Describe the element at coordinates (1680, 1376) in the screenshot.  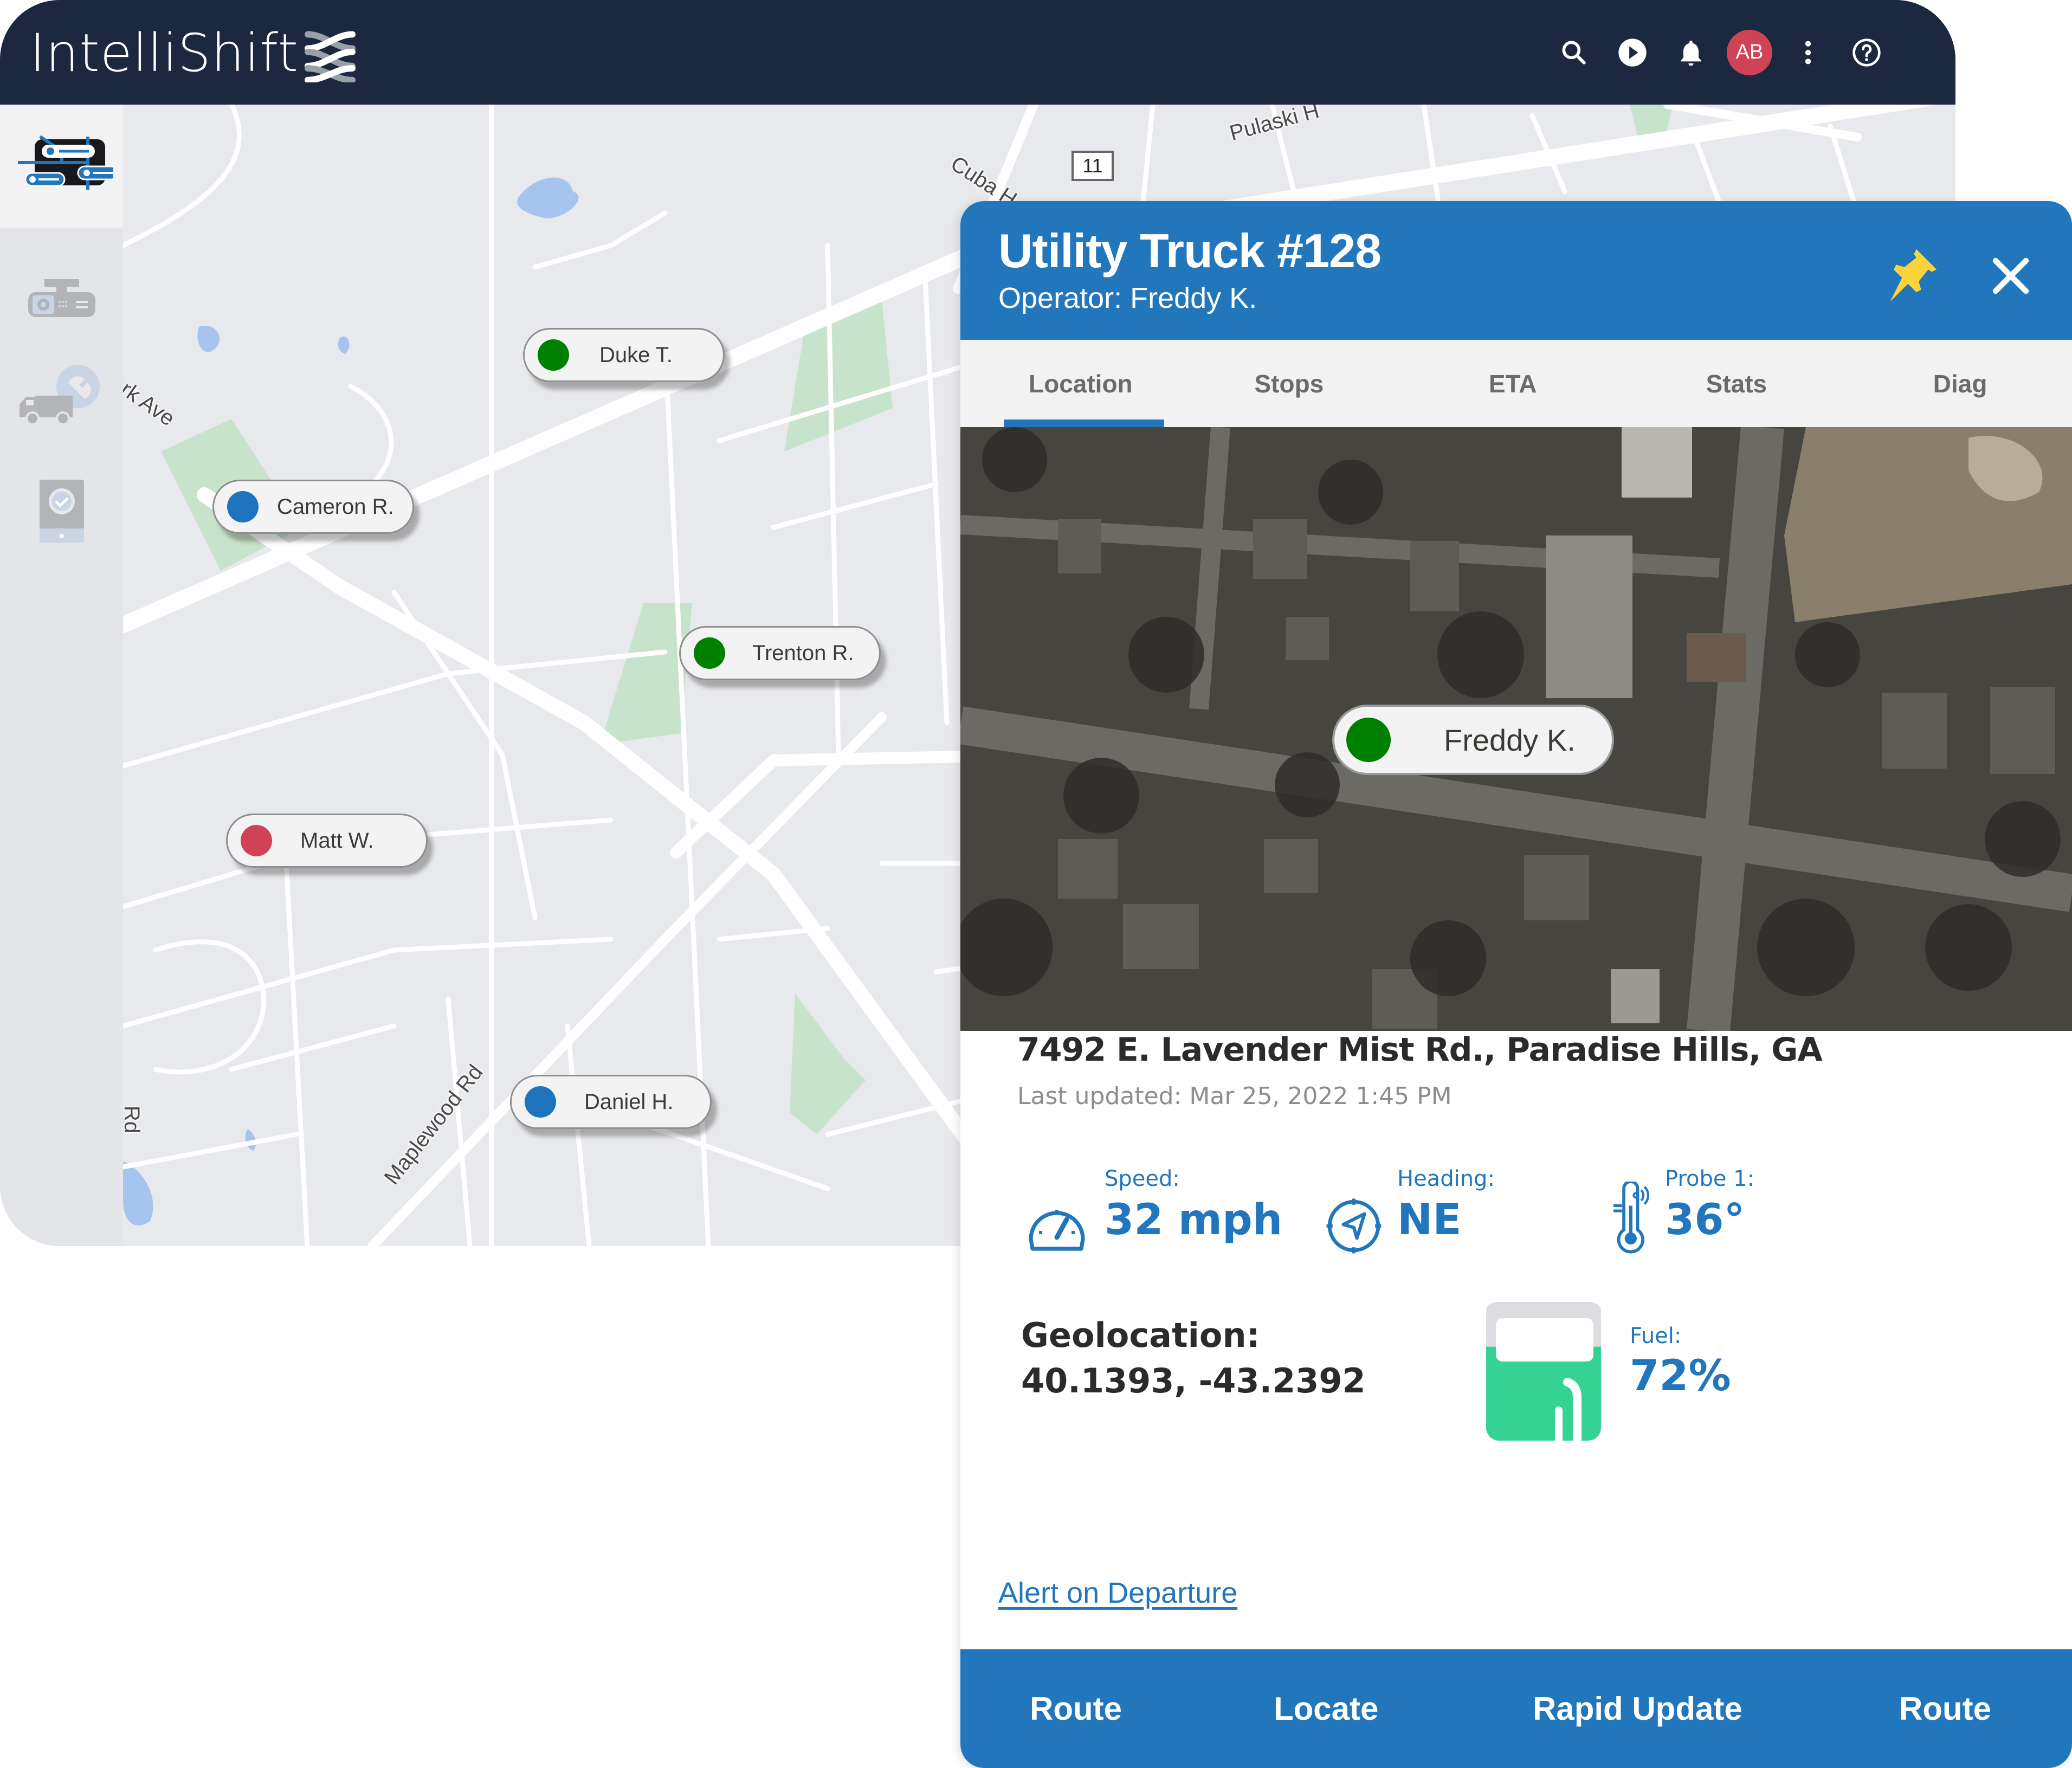
I see `fuel-value: 72%` at that location.